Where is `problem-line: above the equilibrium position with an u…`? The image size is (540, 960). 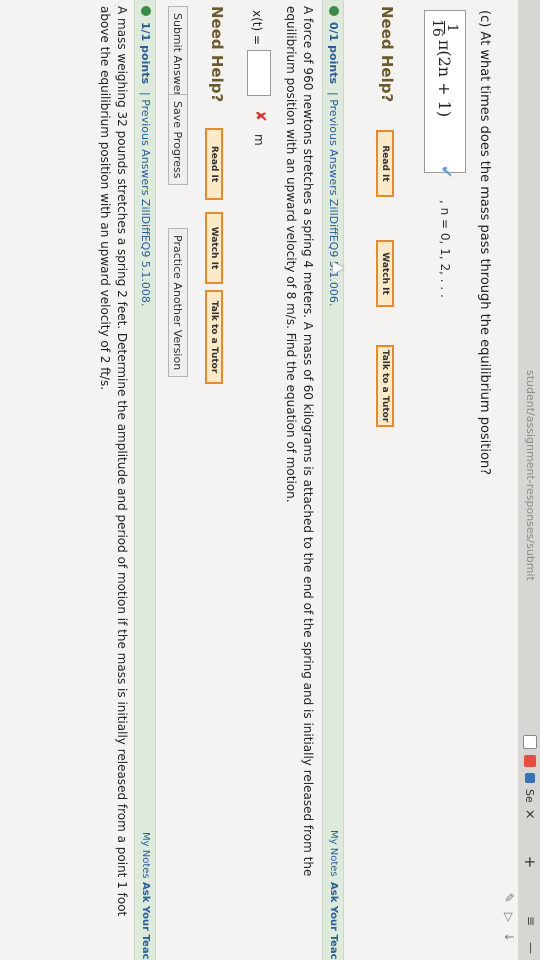 problem-line: above the equilibrium position with an u… is located at coordinates (105, 198).